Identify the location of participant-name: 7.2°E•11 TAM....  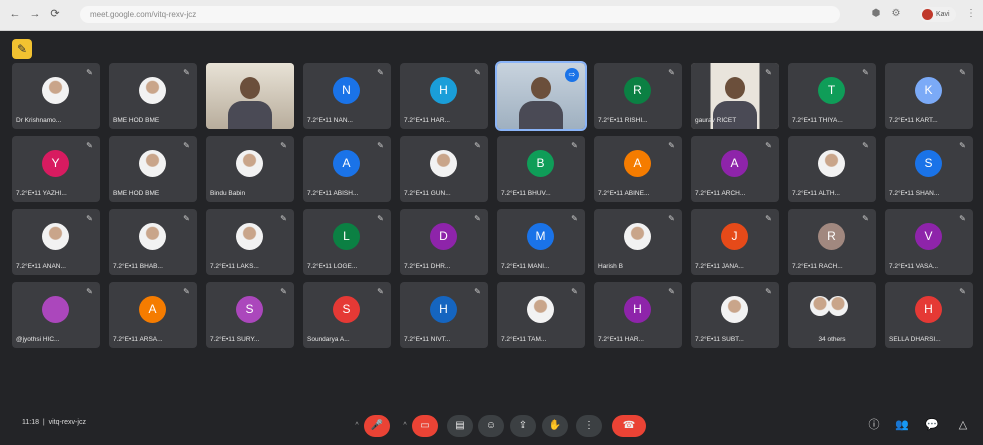
(524, 339).